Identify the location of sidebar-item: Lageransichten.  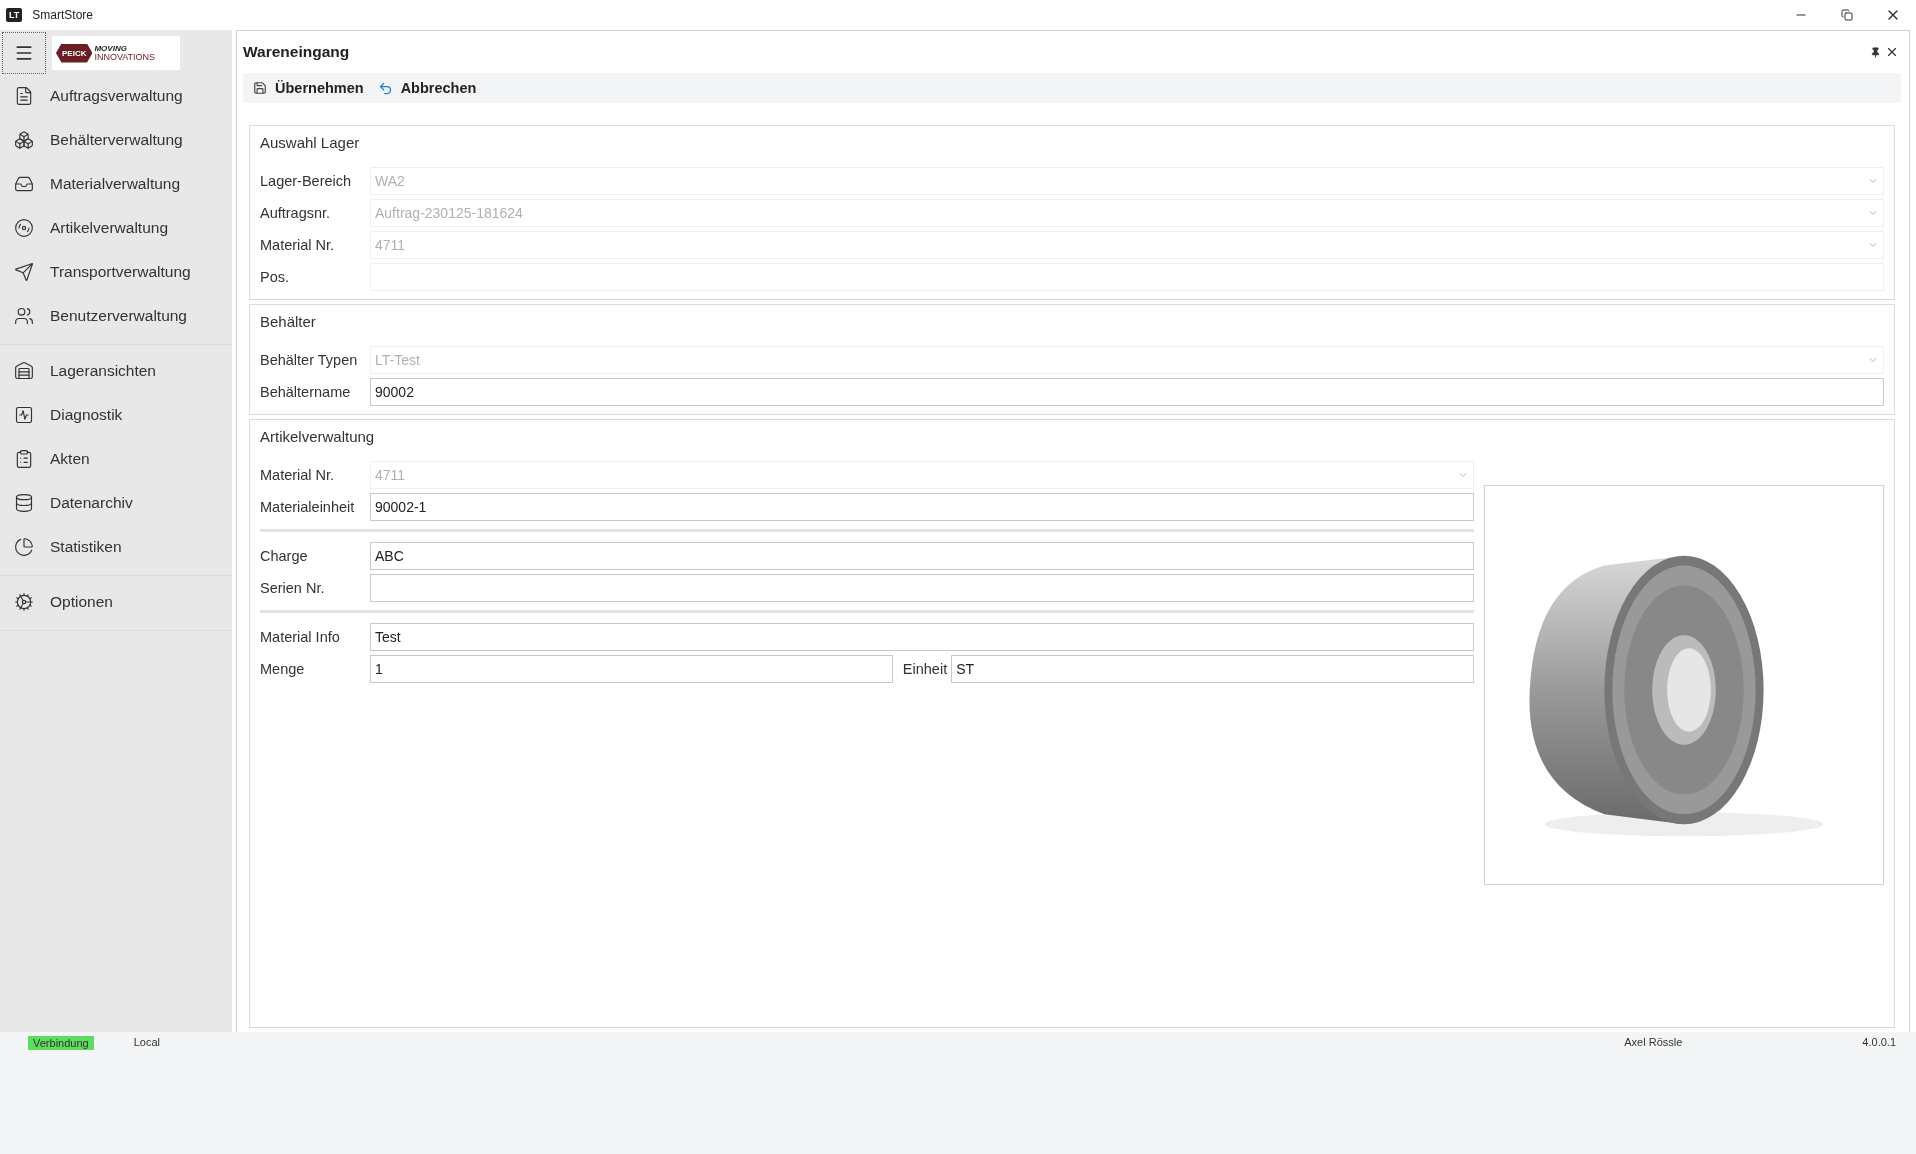
(116, 371).